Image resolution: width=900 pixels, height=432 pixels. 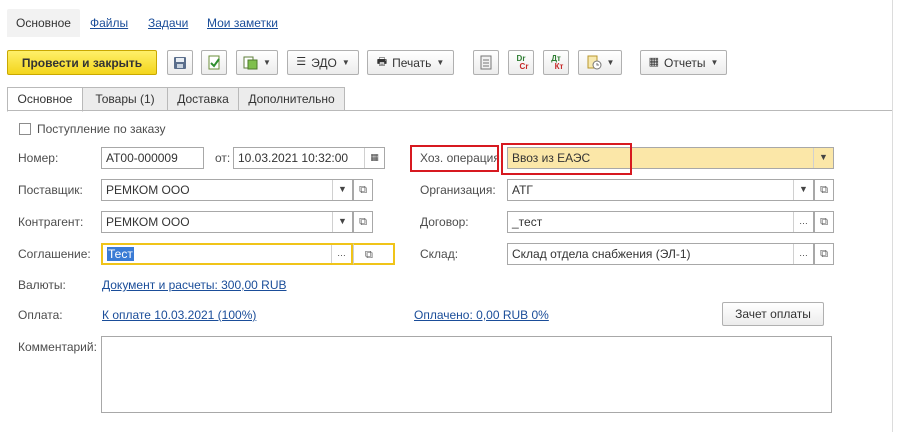 I want to click on save-button, so click(x=180, y=62).